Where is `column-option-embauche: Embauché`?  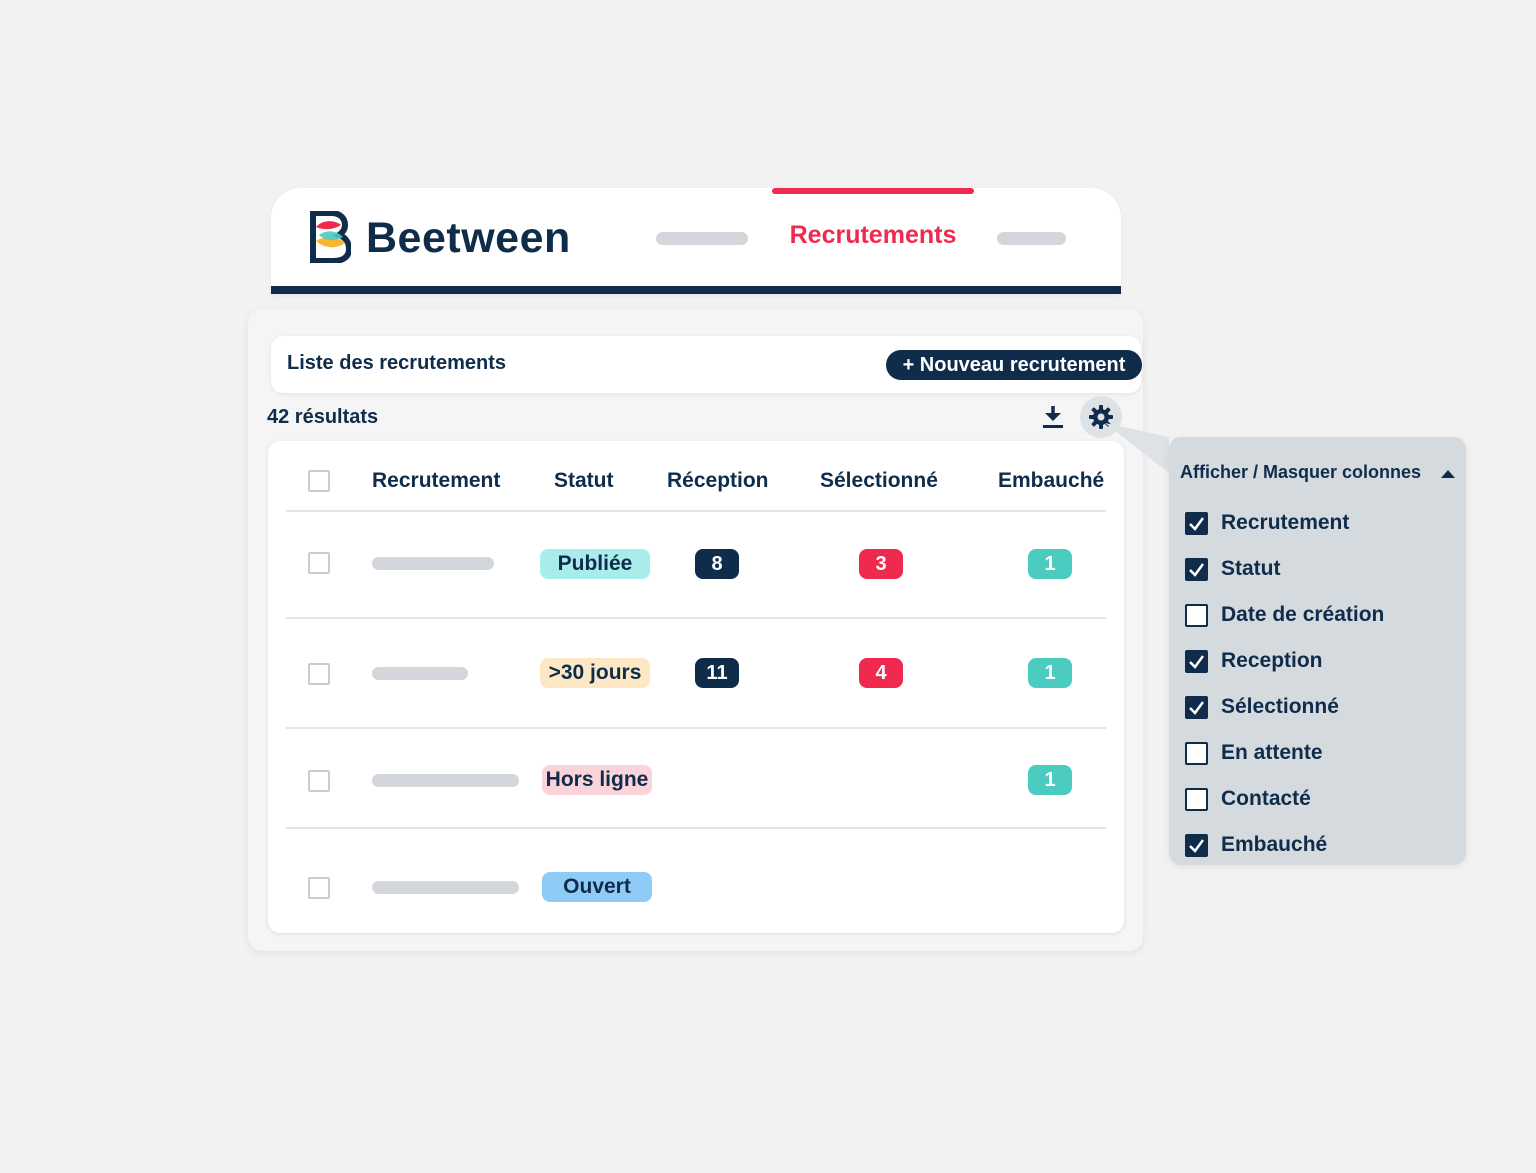 column-option-embauche: Embauché is located at coordinates (1320, 845).